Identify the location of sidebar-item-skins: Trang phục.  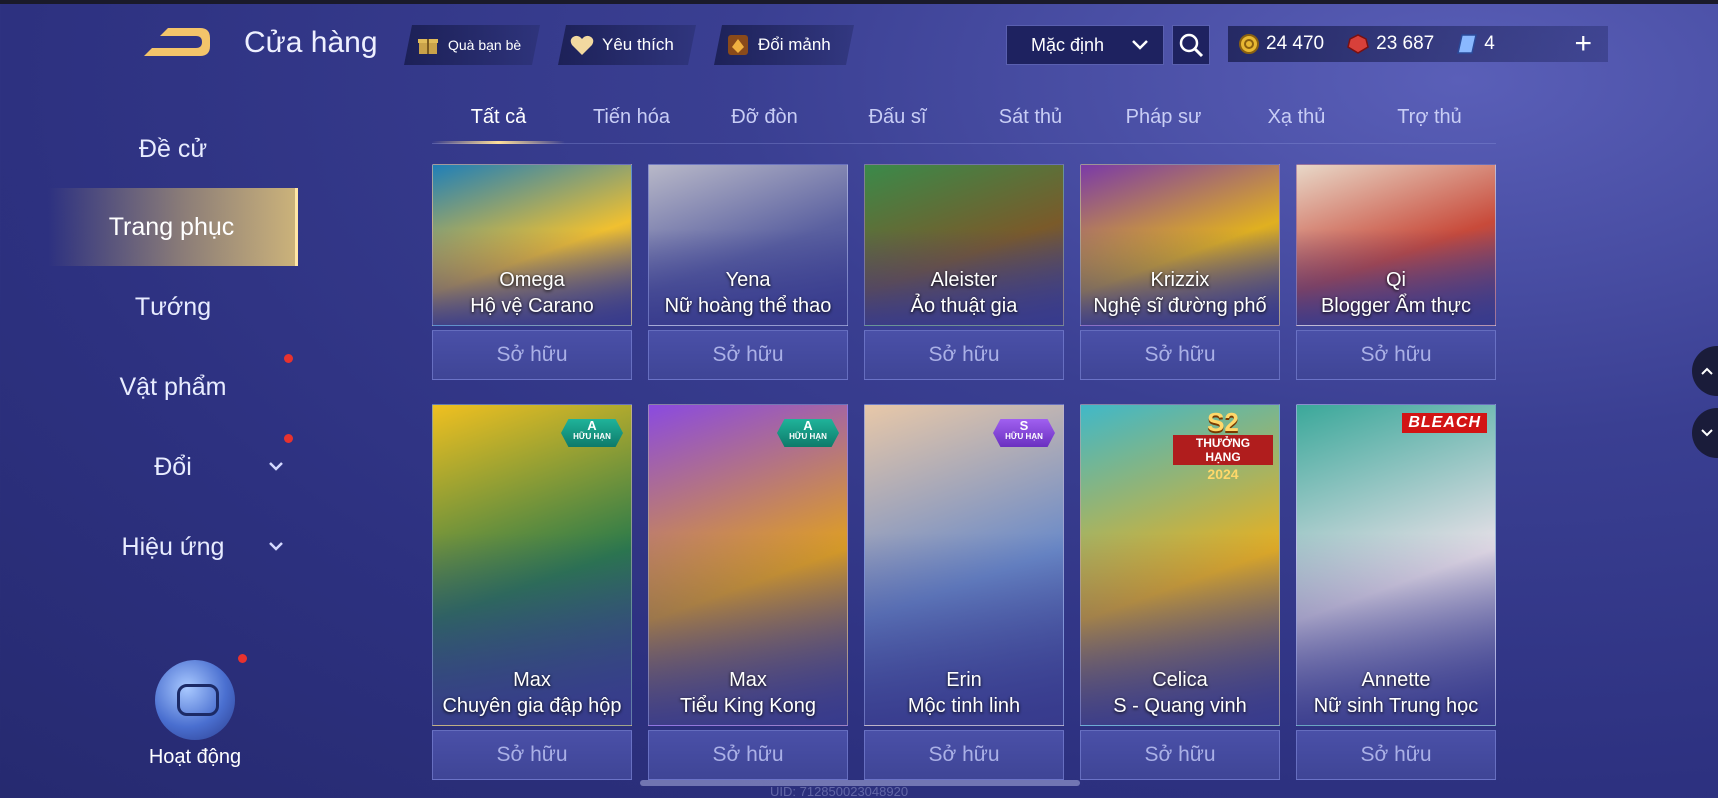
(173, 227).